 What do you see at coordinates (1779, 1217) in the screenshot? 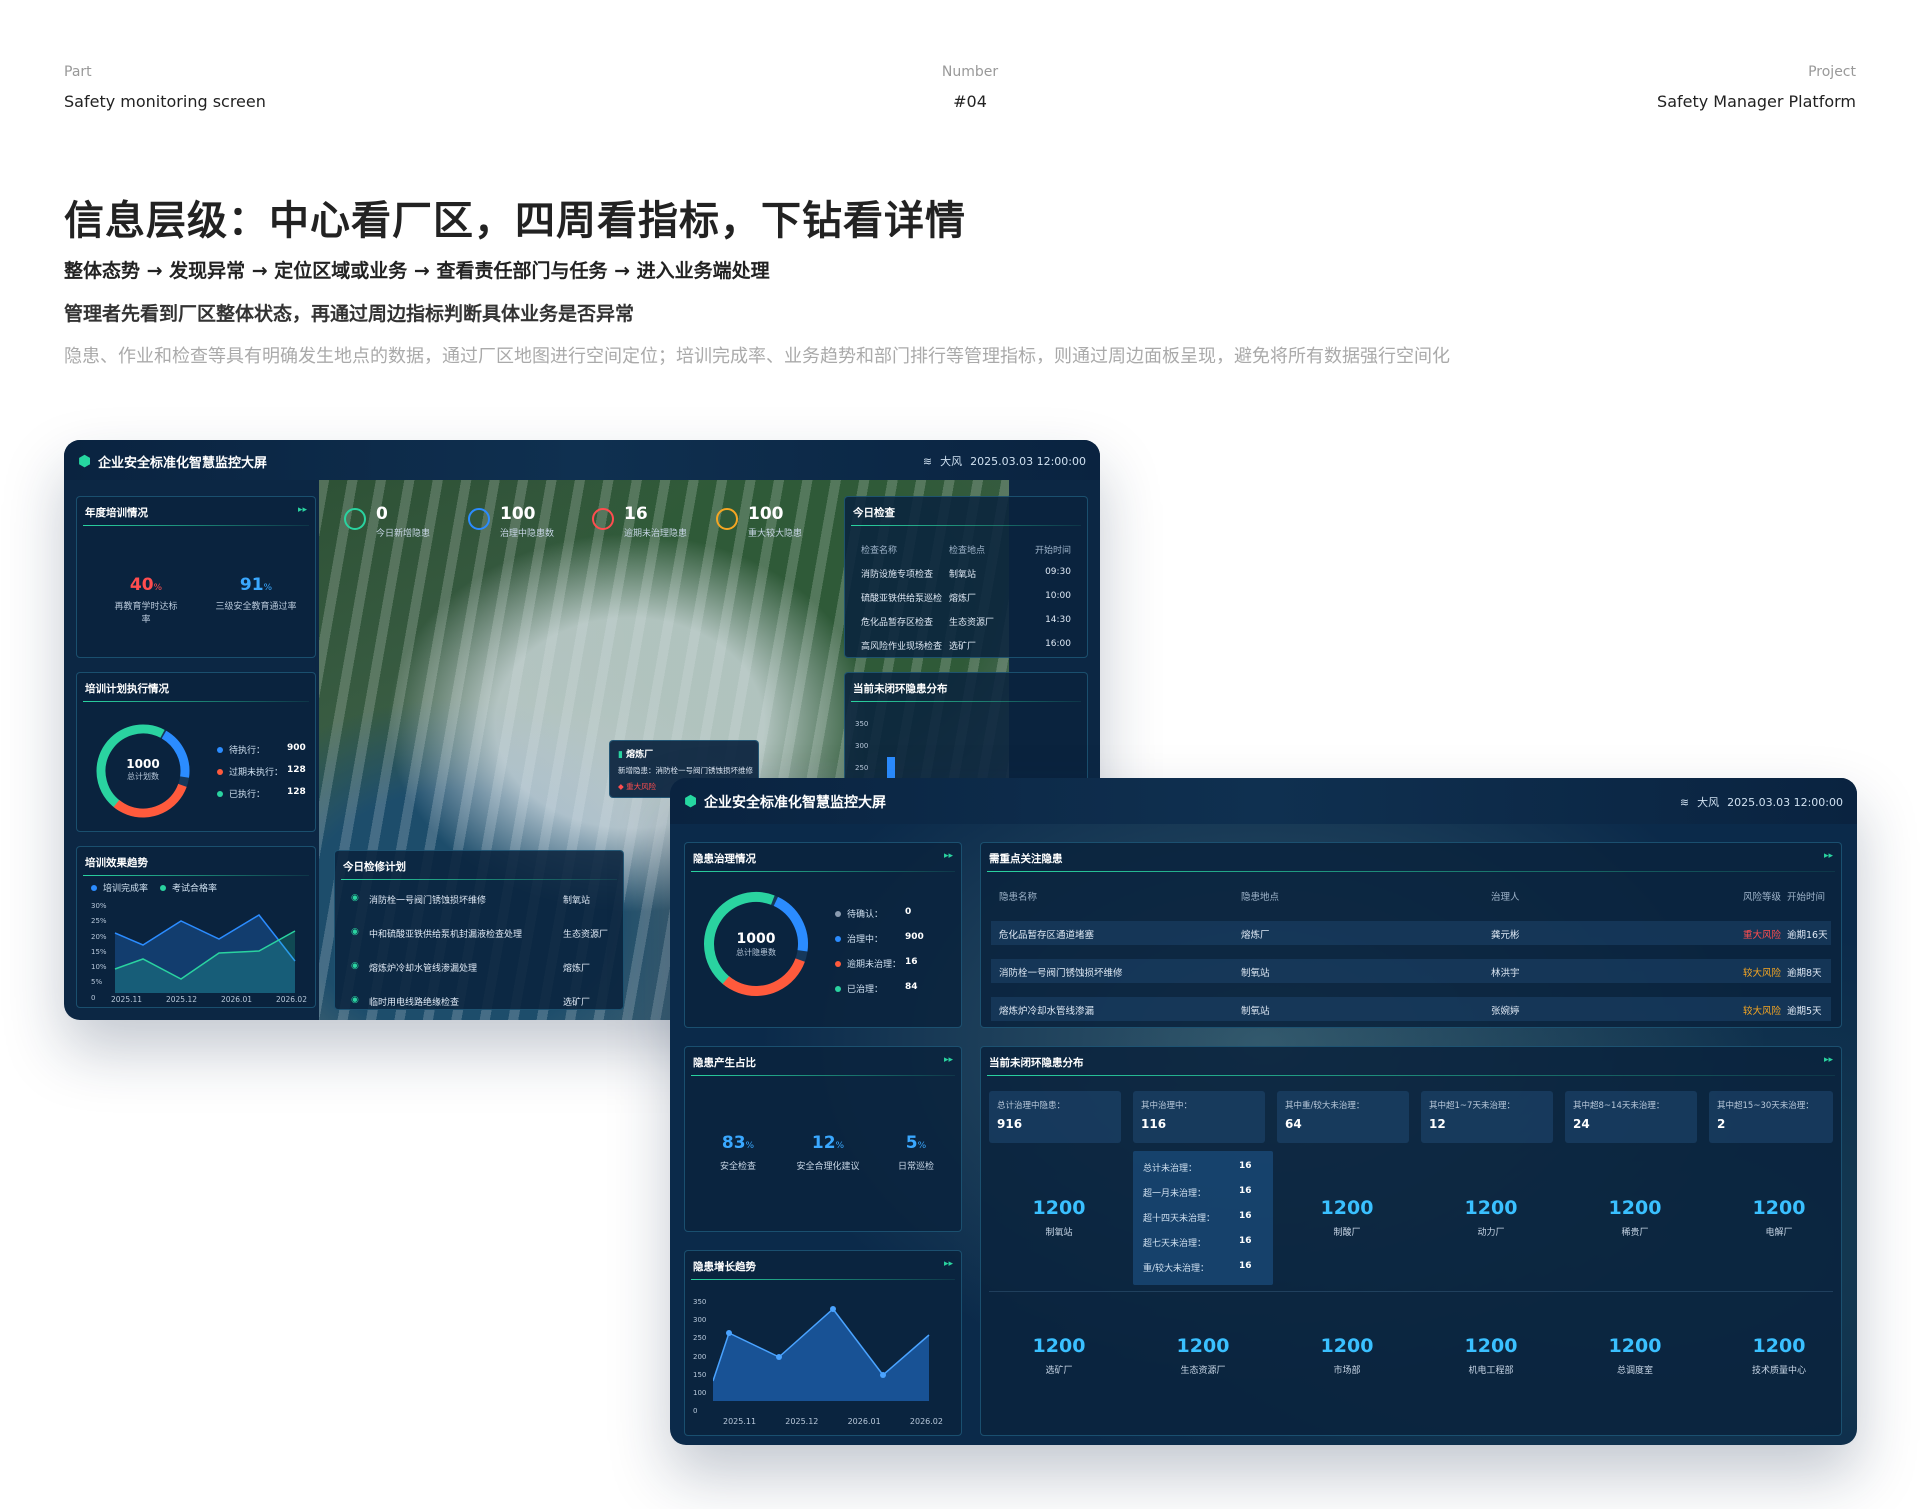
I see `dept-cell: 1200 电解厂` at bounding box center [1779, 1217].